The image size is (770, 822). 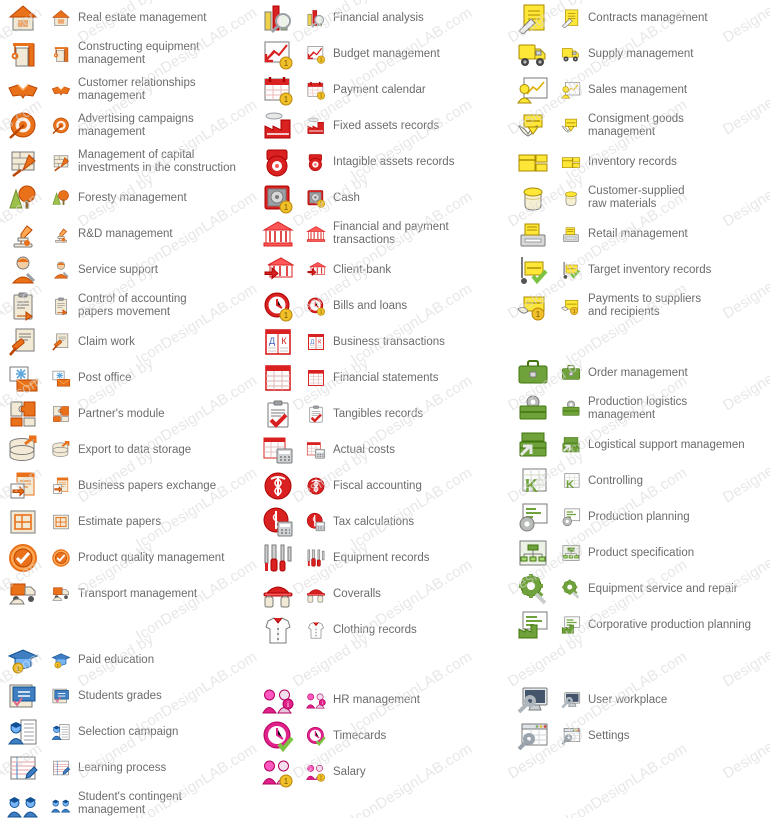 I want to click on icon-row: 11Payment calendar, so click(x=382, y=90).